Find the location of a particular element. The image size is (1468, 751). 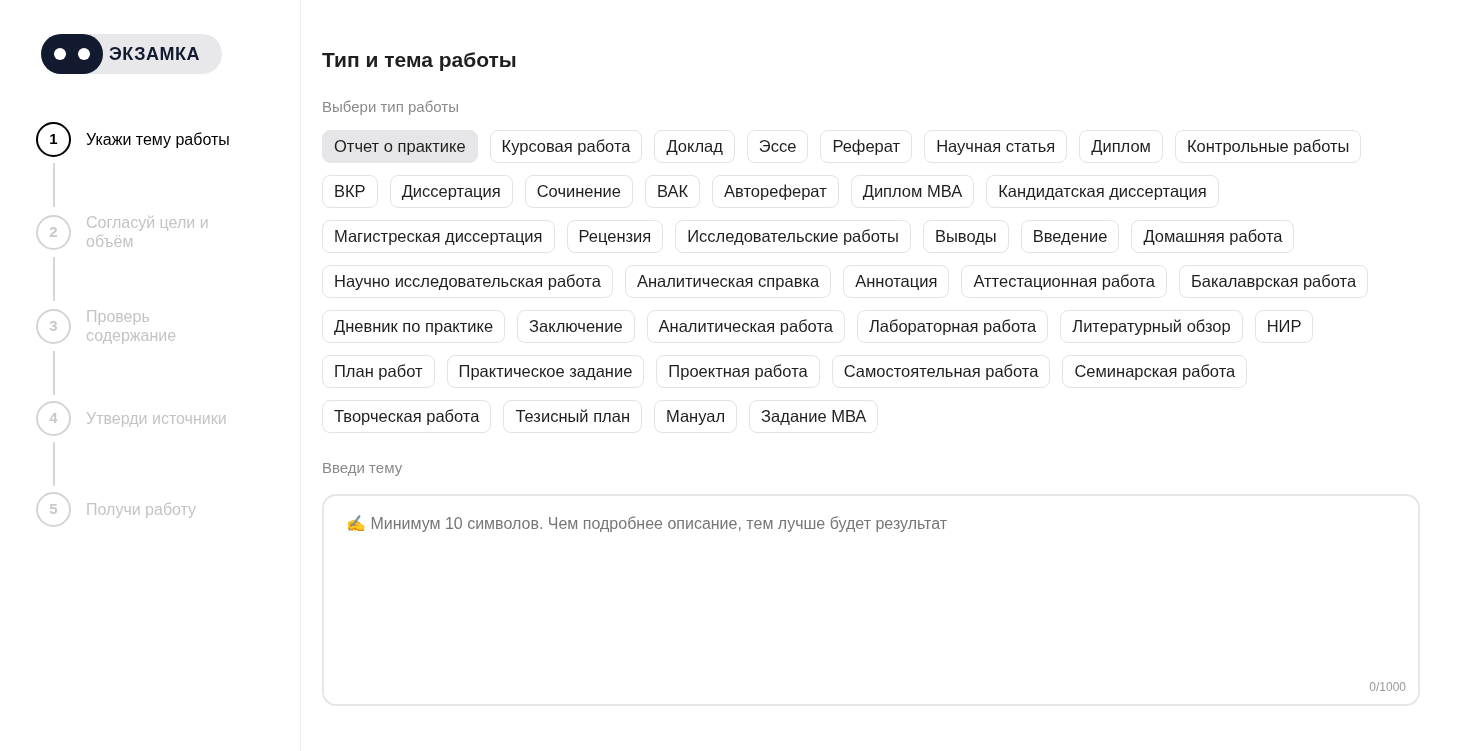

page-title: Тип и тема работы is located at coordinates (420, 60).